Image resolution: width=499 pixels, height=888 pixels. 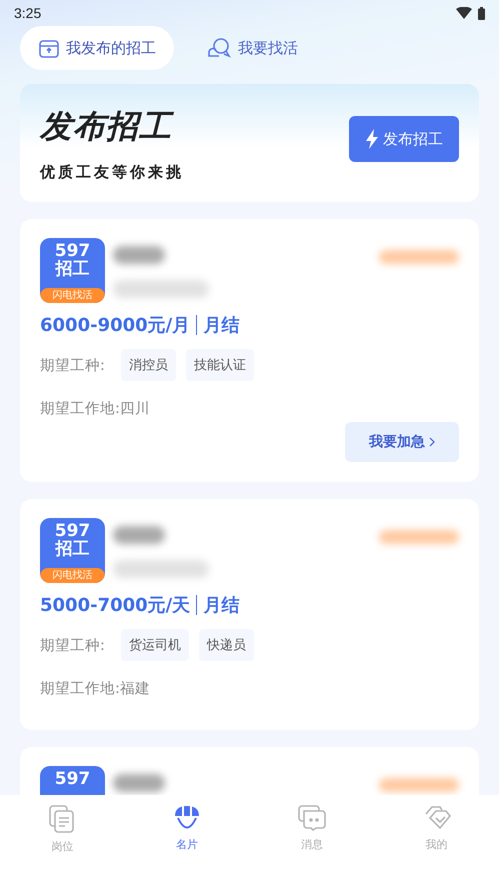 I want to click on place: 四川, so click(x=135, y=409).